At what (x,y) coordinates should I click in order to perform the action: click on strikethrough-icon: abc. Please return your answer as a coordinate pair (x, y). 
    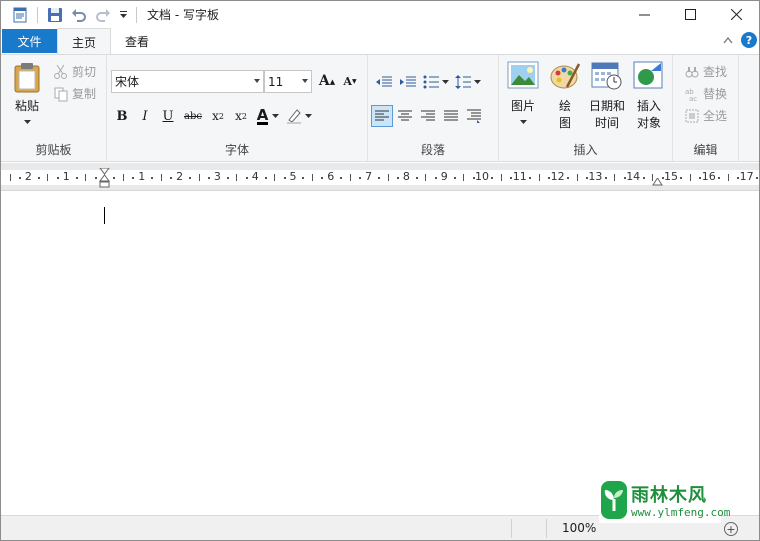
    Looking at the image, I should click on (193, 116).